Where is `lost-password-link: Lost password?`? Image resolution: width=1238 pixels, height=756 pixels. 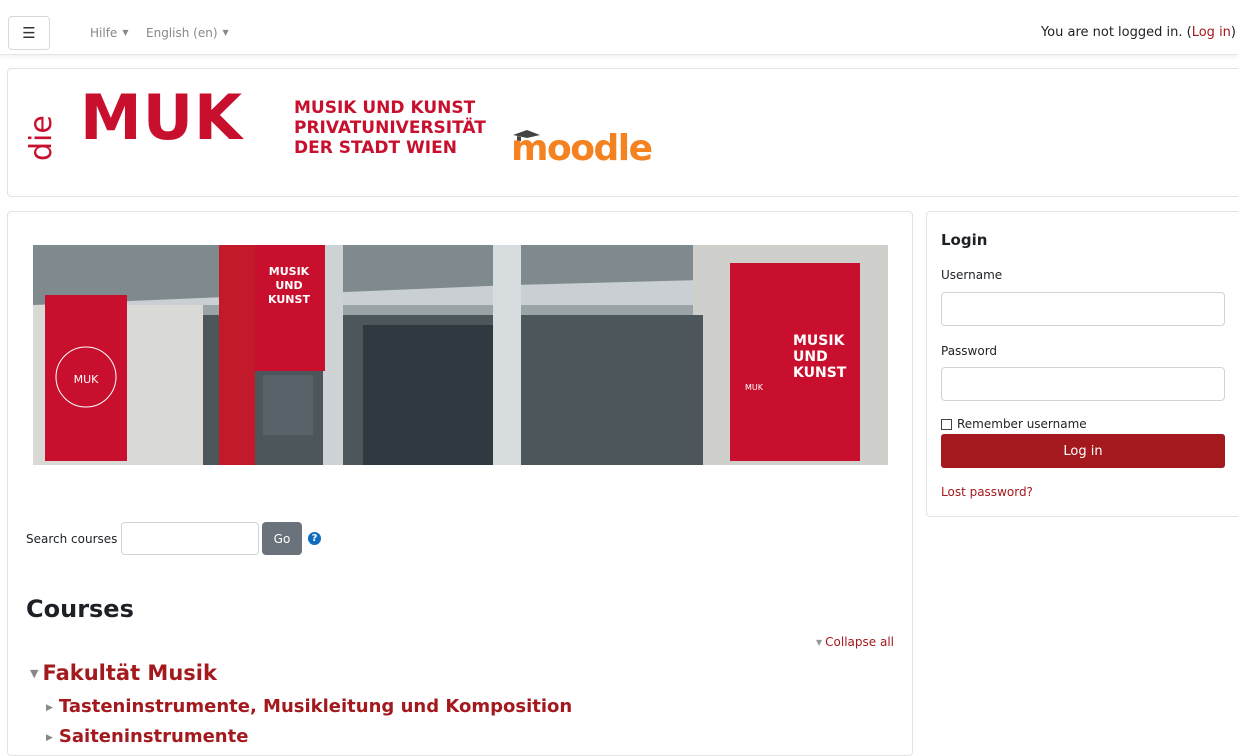 lost-password-link: Lost password? is located at coordinates (987, 492).